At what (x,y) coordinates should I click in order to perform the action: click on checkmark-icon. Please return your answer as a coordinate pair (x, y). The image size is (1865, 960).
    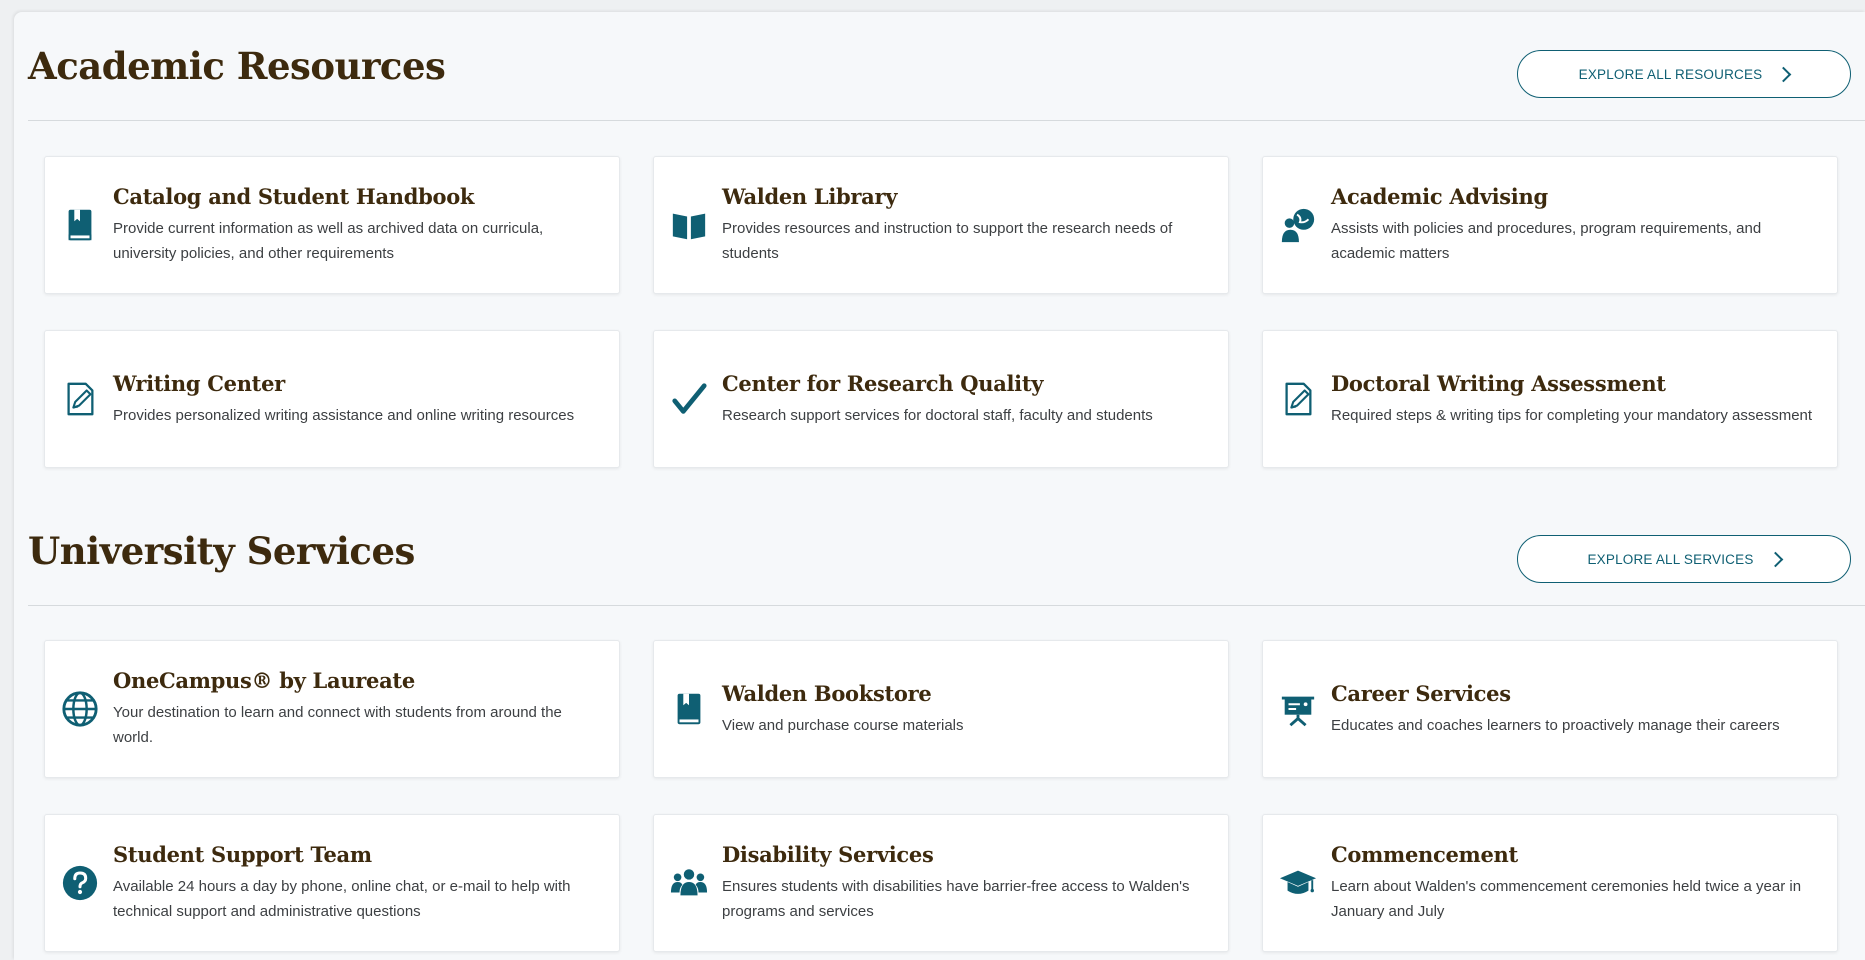
    Looking at the image, I should click on (689, 399).